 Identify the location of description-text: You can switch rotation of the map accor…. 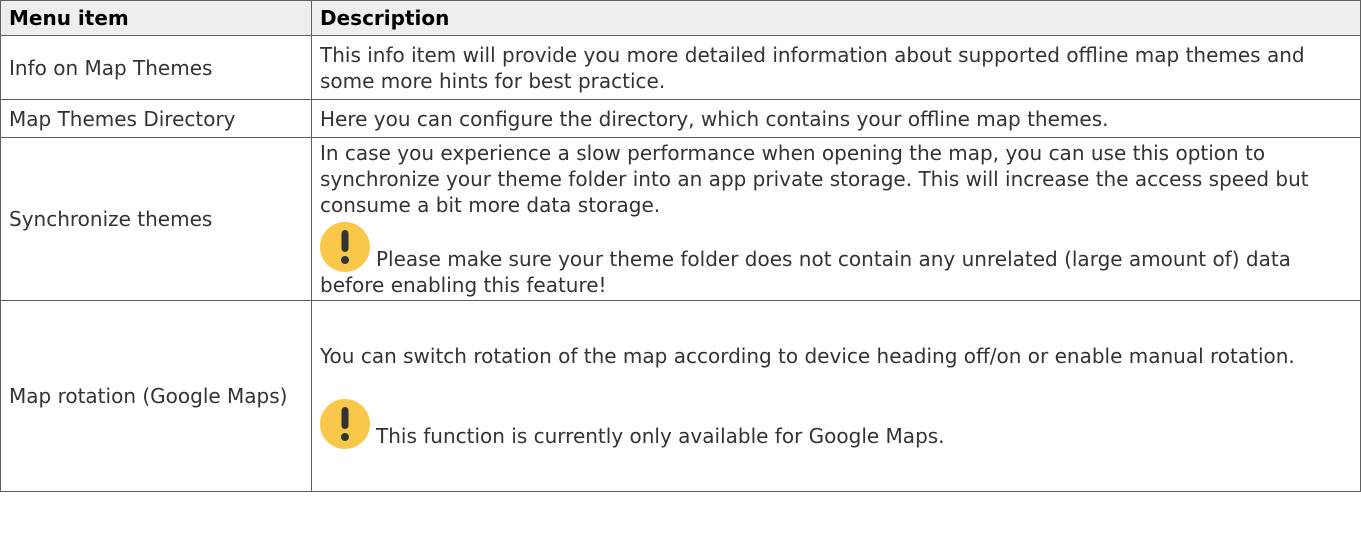
(807, 356).